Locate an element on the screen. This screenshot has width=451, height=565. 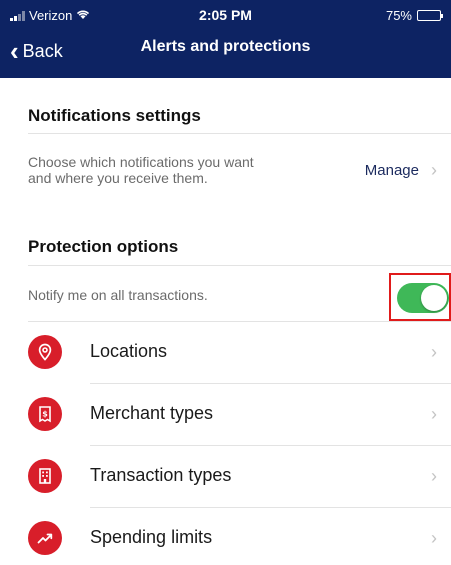
nav-bar: ‹ Back Alerts and protections is located at coordinates (225, 52).